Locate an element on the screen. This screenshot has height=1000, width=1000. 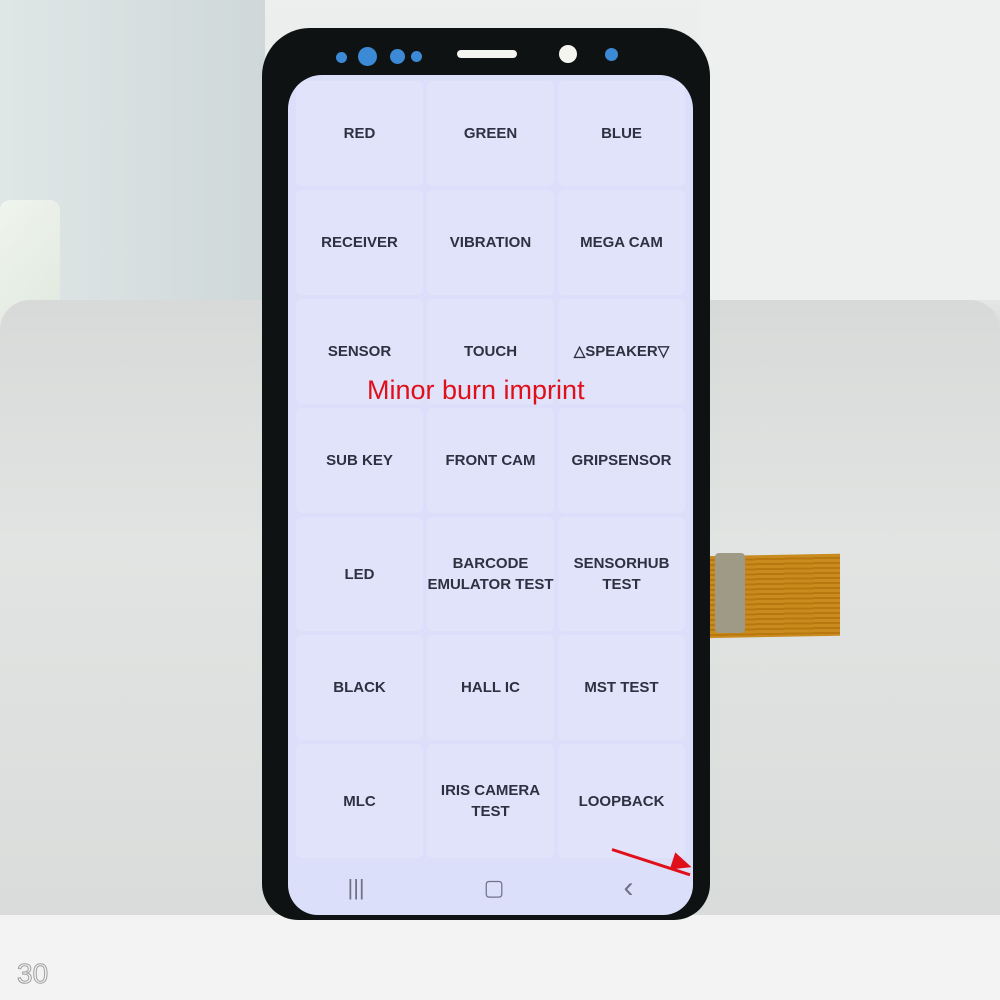
navigation-bar: ||| ▢ ‹ is located at coordinates (490, 887).